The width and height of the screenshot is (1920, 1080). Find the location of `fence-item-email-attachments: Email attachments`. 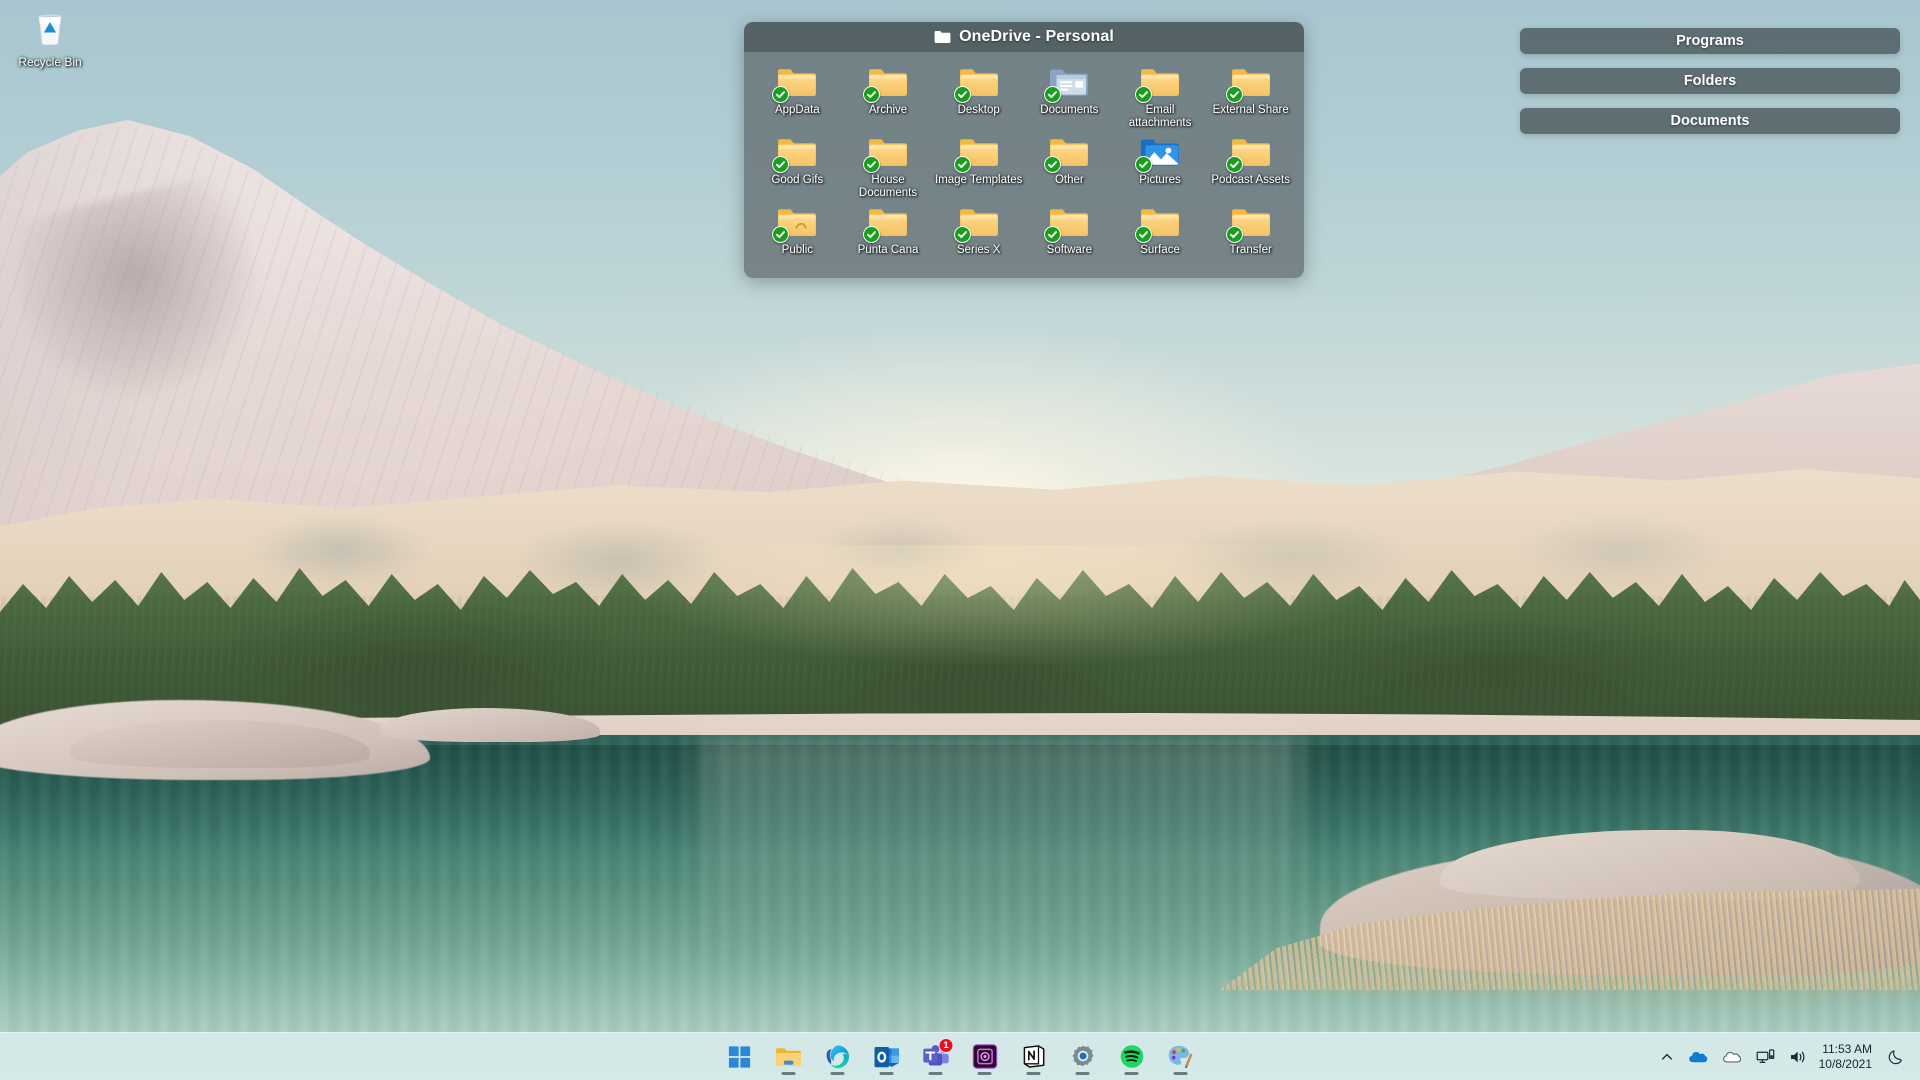

fence-item-email-attachments: Email attachments is located at coordinates (1160, 96).